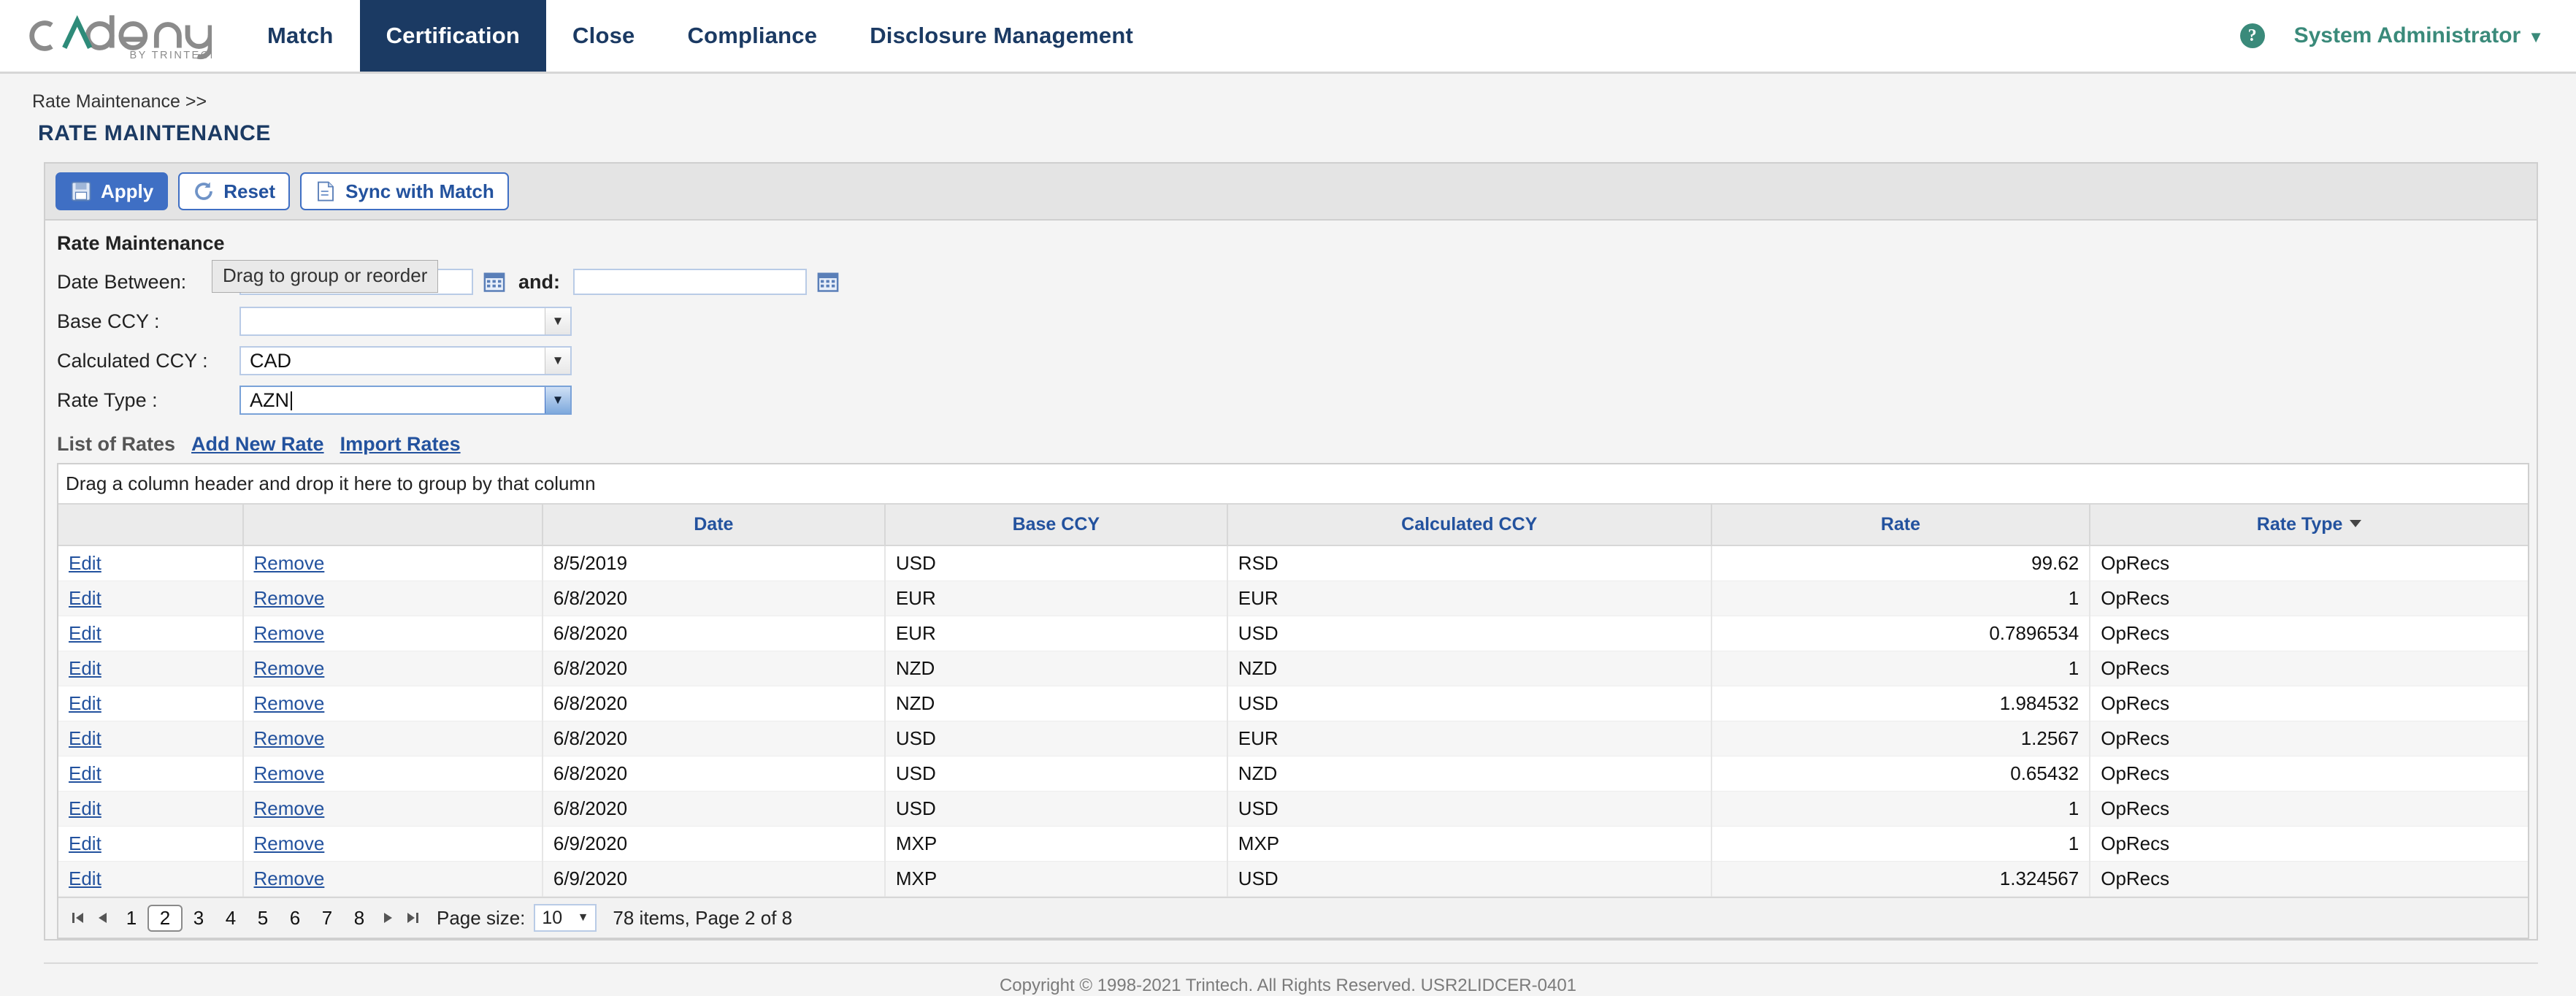 The height and width of the screenshot is (996, 2576). I want to click on page-button-6: 6, so click(295, 918).